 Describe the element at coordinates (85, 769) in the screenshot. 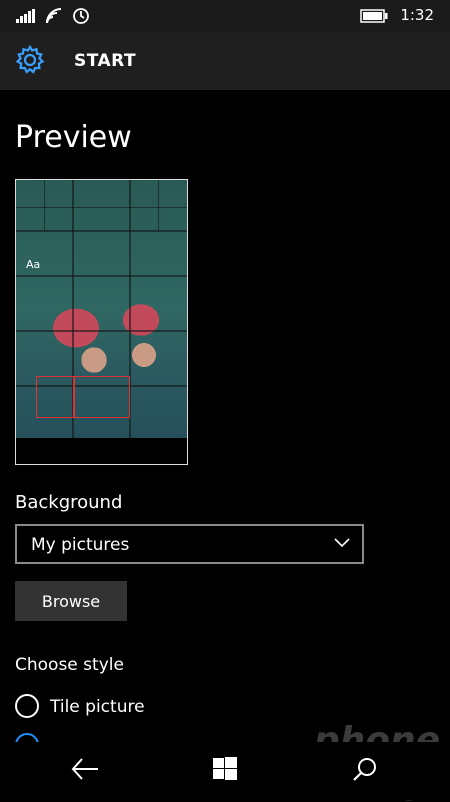

I see `back-icon` at that location.